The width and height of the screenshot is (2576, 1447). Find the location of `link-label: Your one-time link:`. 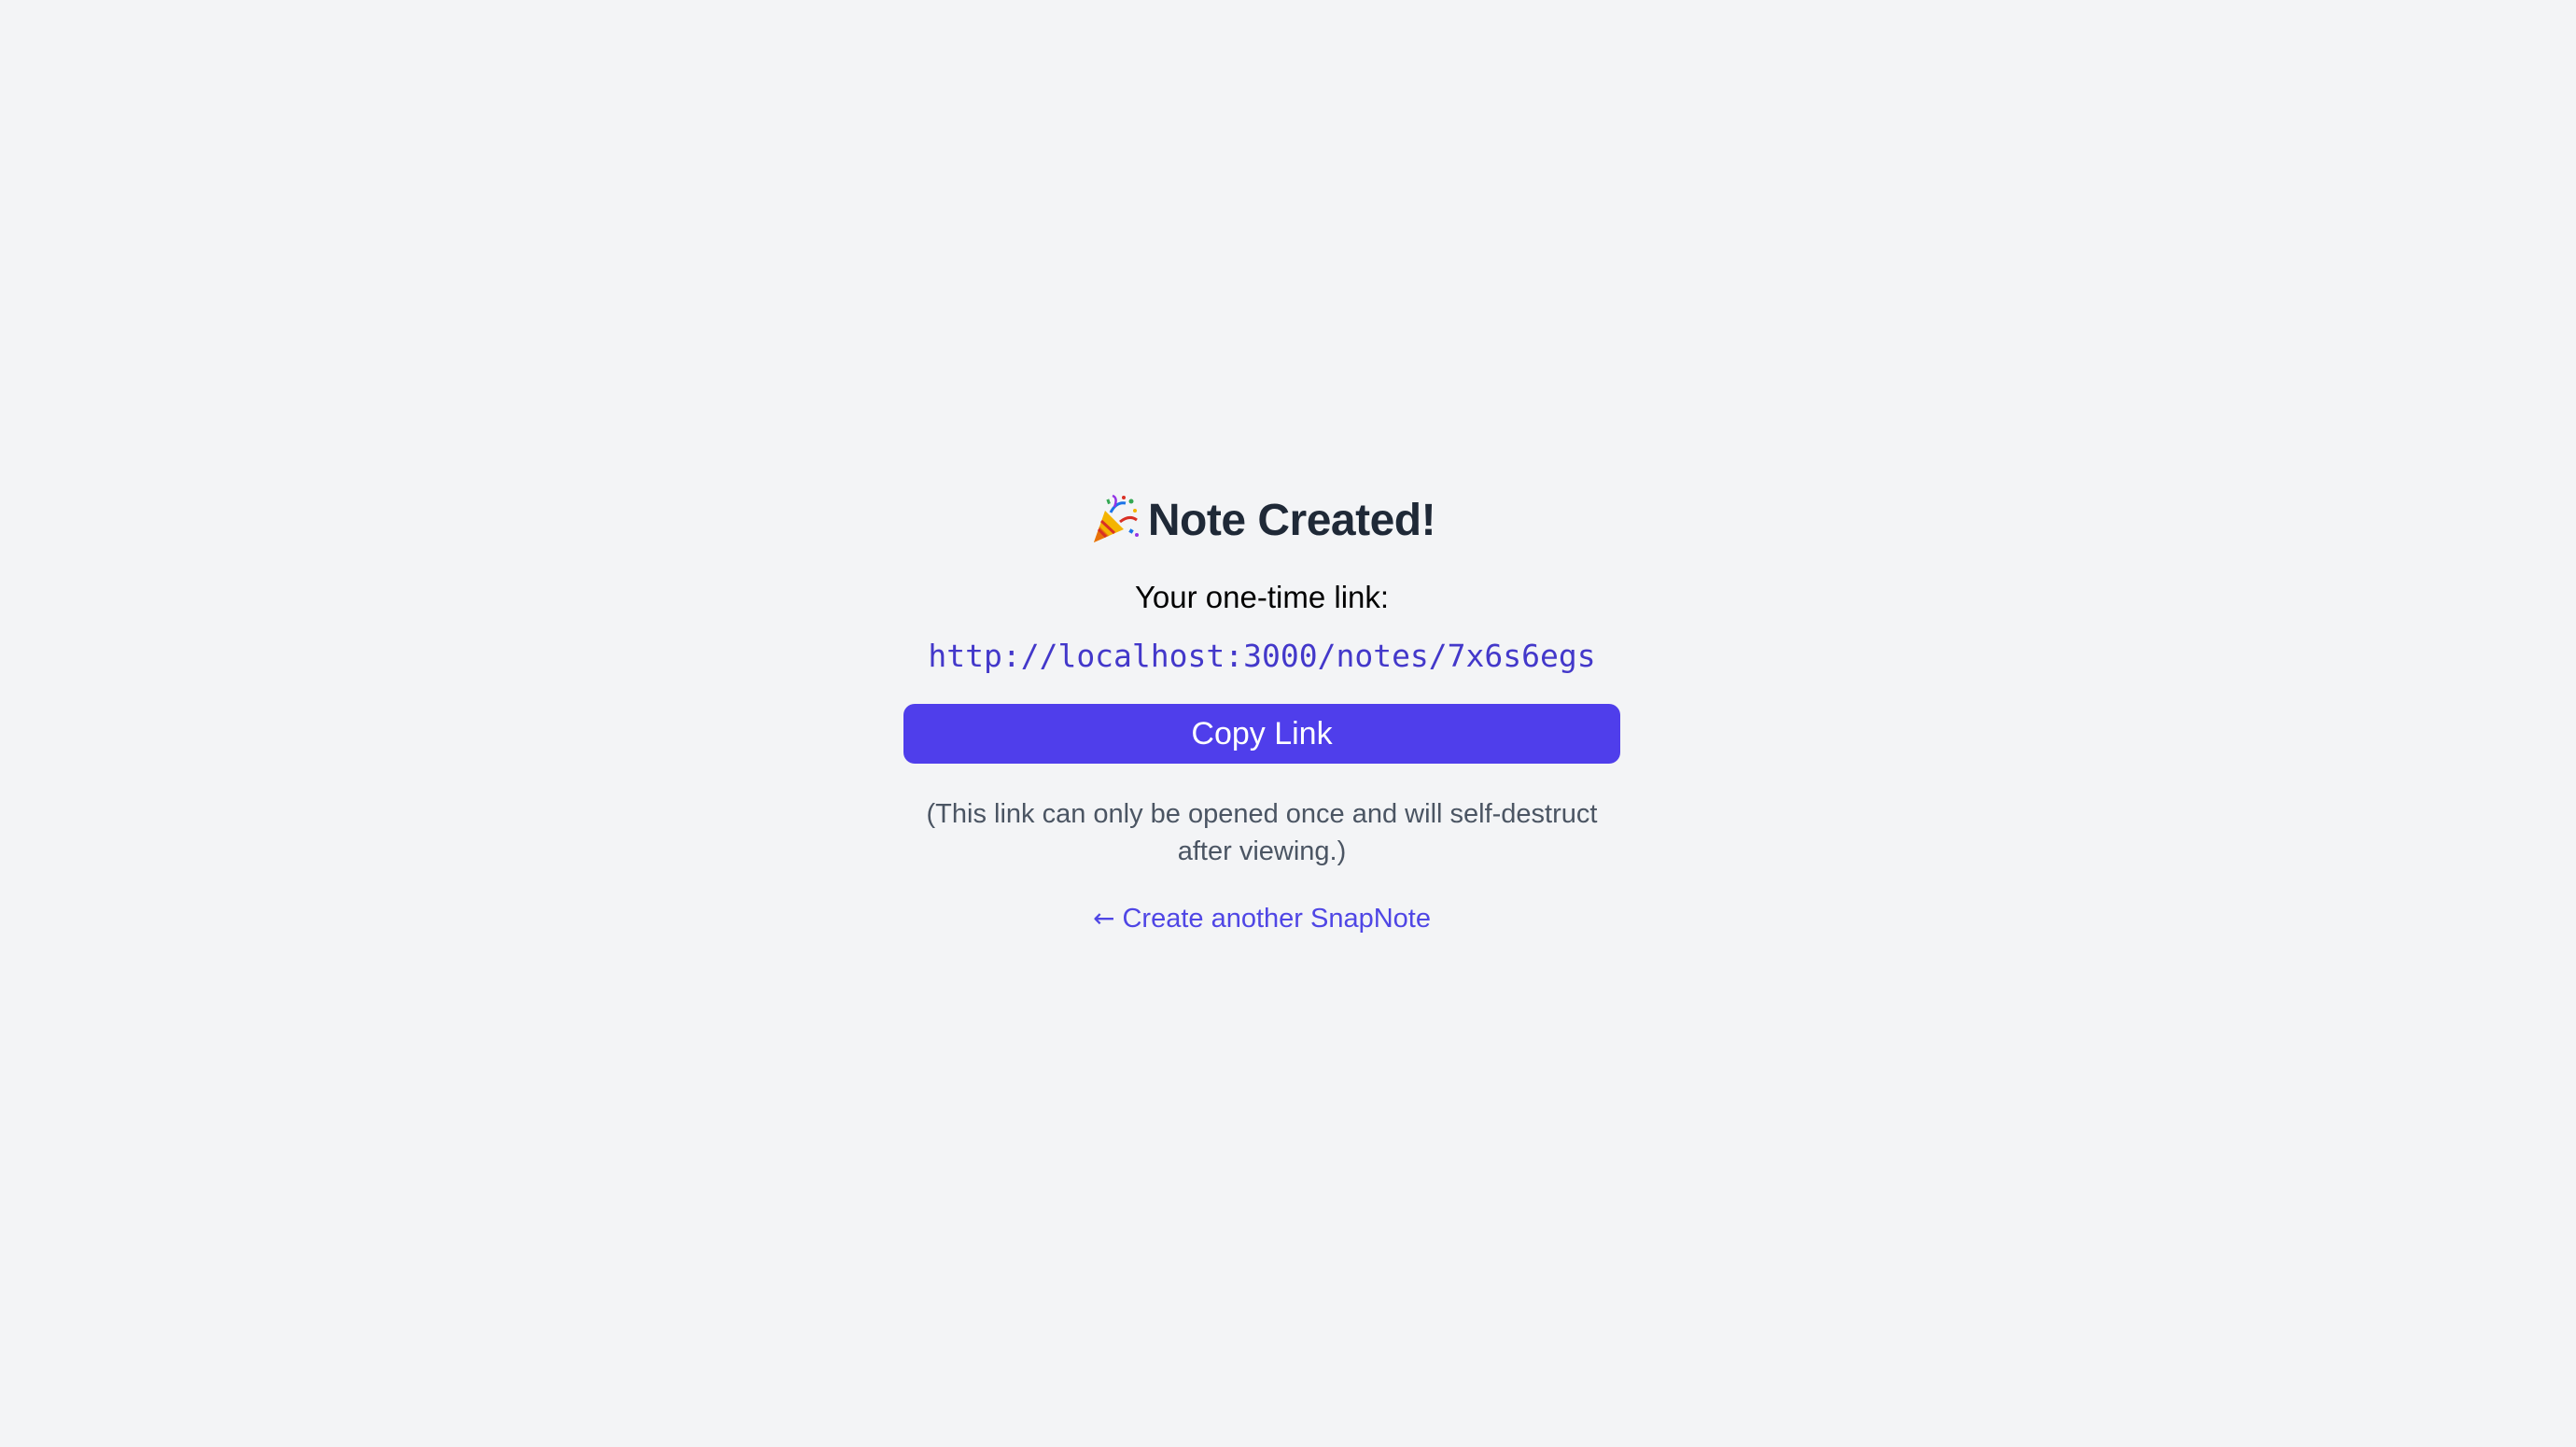

link-label: Your one-time link: is located at coordinates (1262, 597).